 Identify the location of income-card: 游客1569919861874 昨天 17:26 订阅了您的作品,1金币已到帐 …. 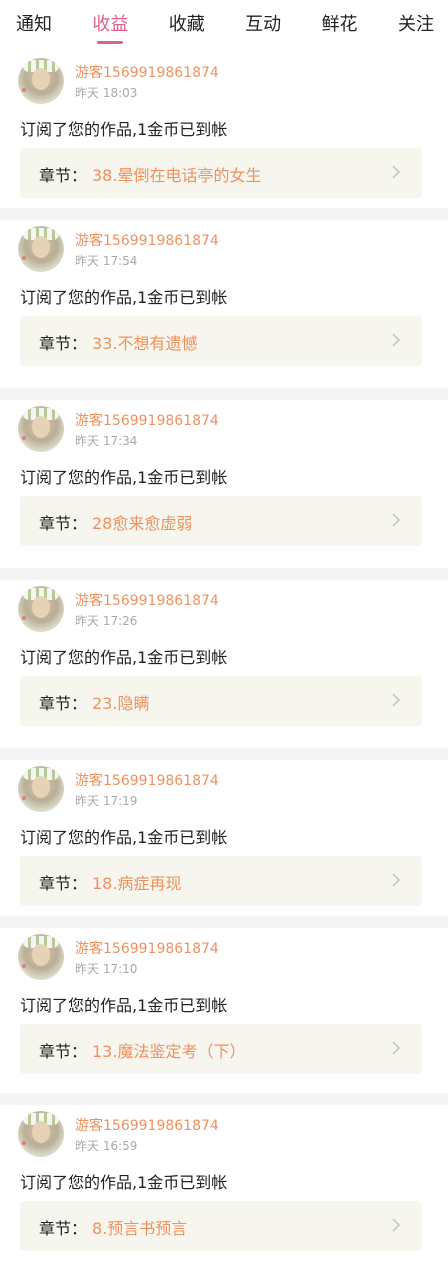
(224, 664).